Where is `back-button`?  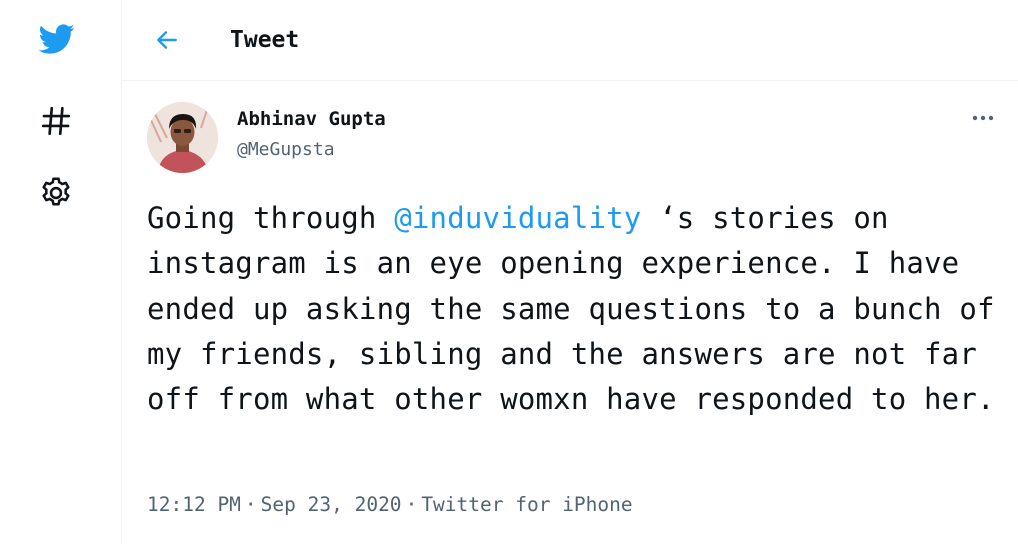 back-button is located at coordinates (167, 40).